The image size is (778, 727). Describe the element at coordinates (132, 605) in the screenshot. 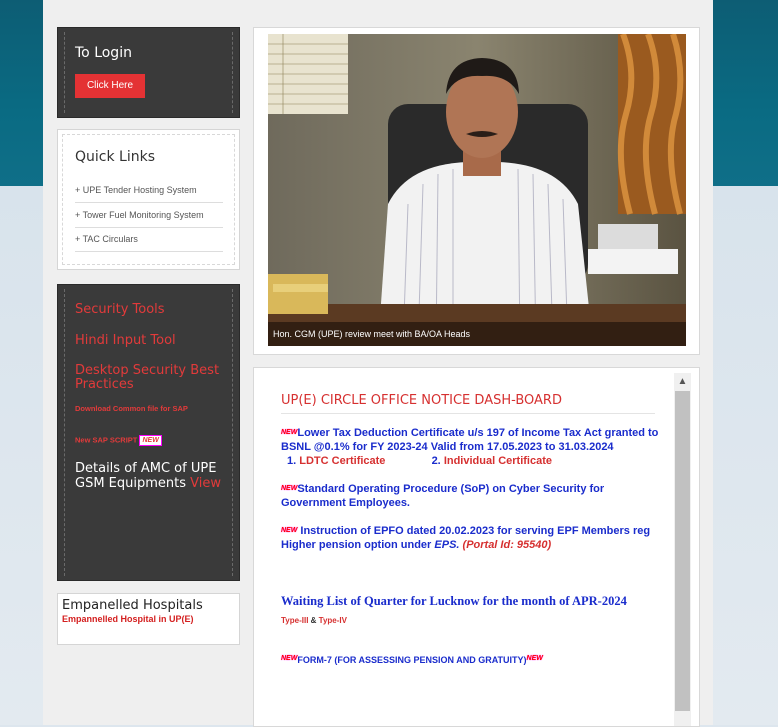

I see `hospitals-title: Empanelled Hospitals` at that location.